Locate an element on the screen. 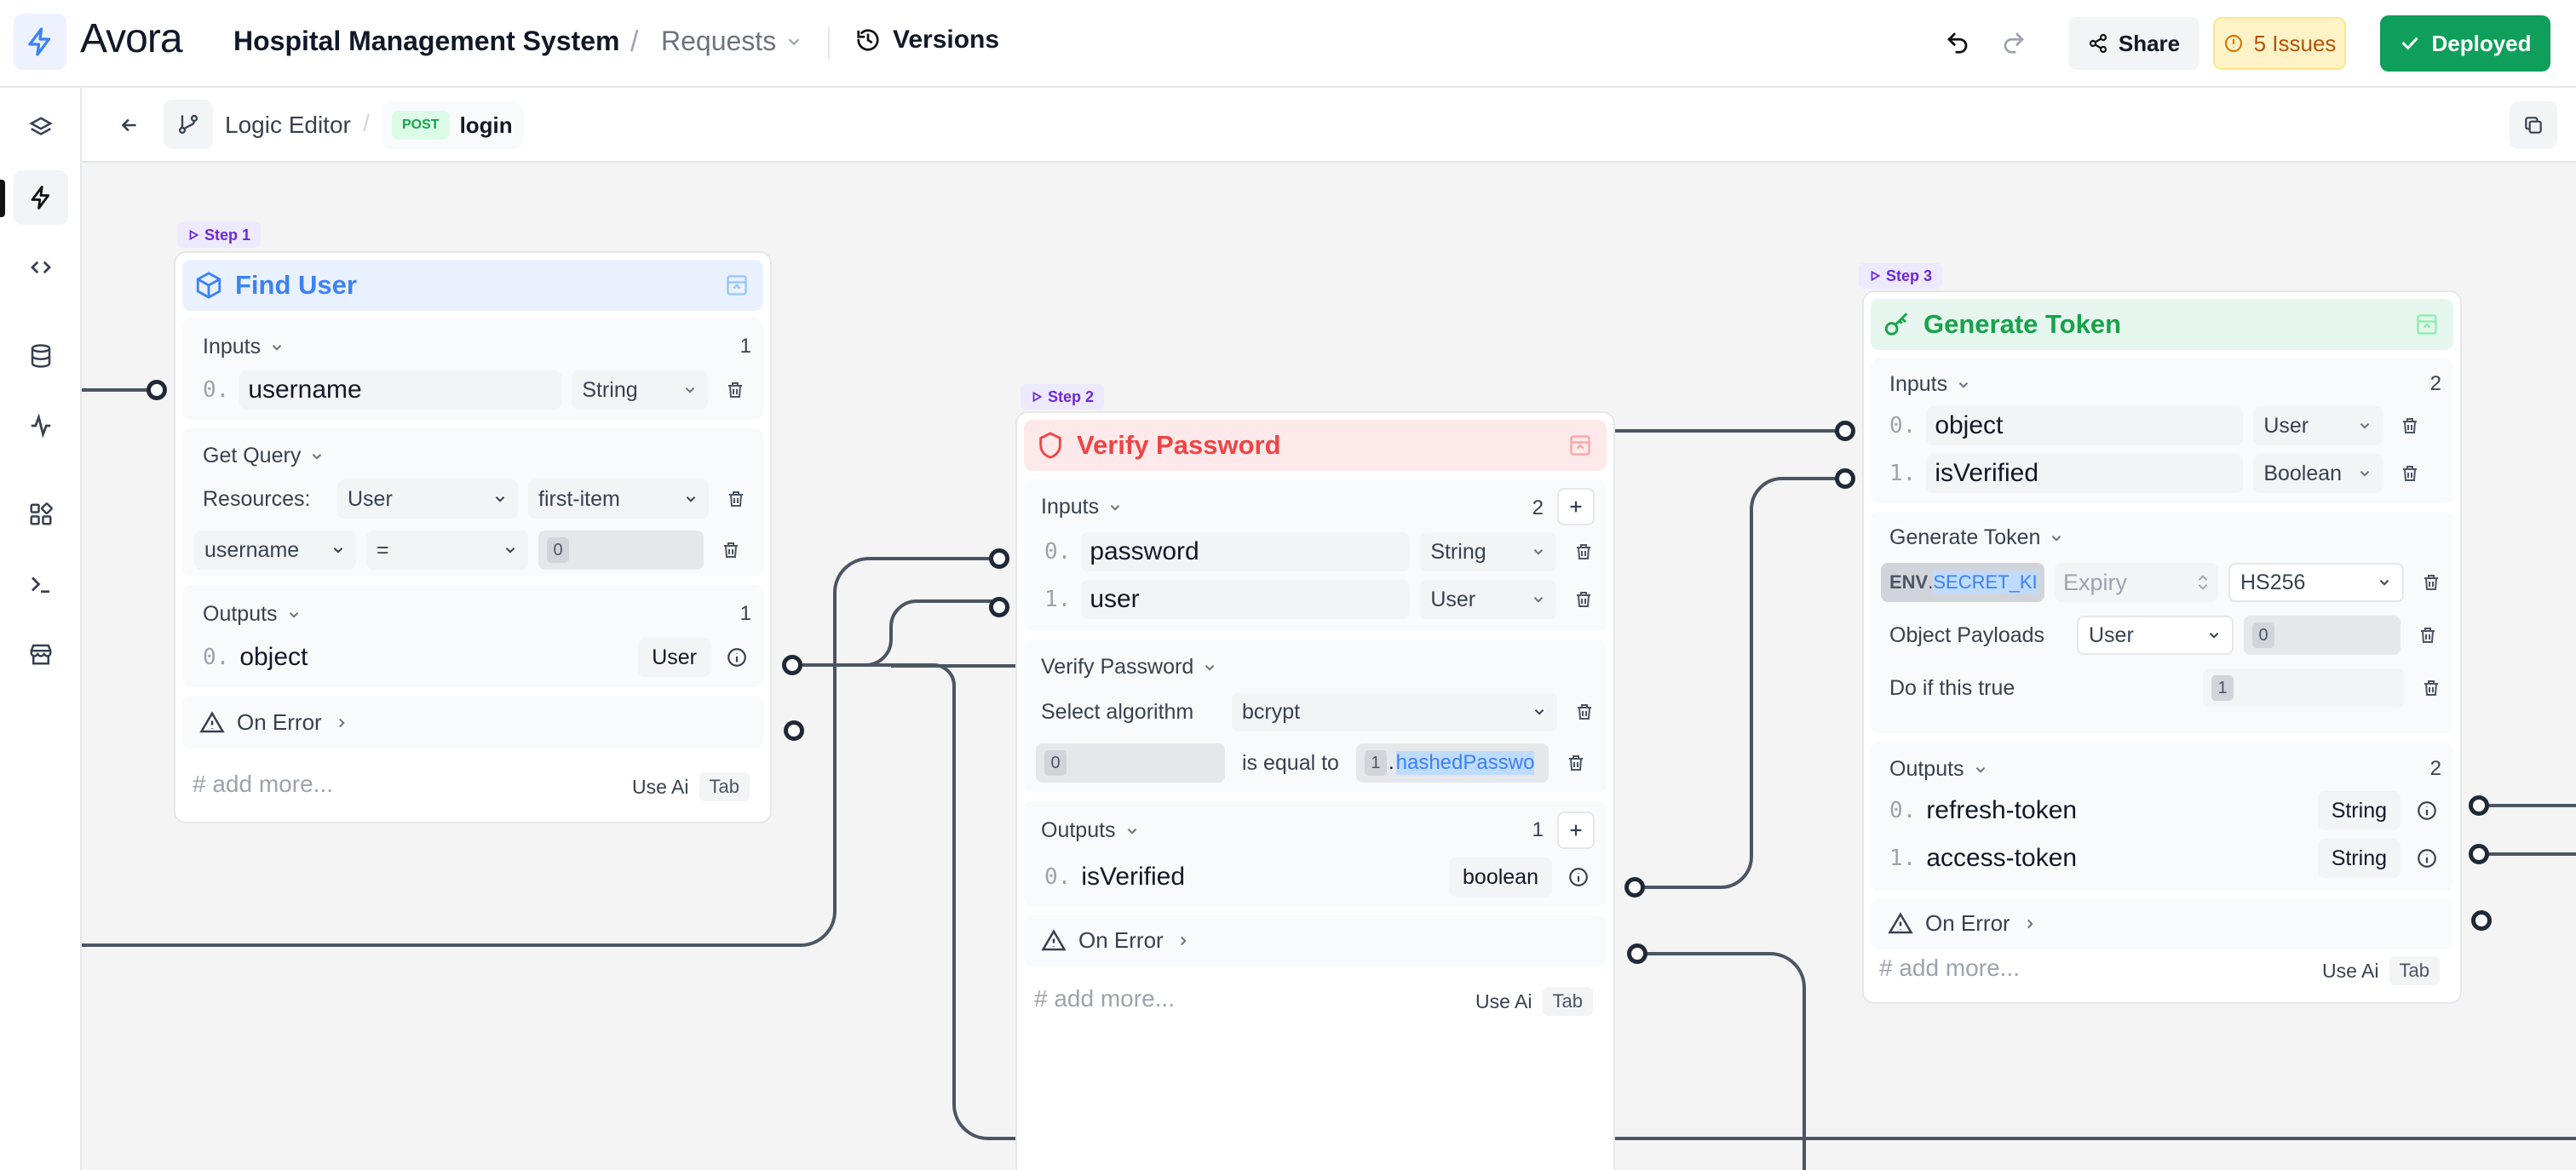 The width and height of the screenshot is (2576, 1170). mode-select: first-item is located at coordinates (618, 499).